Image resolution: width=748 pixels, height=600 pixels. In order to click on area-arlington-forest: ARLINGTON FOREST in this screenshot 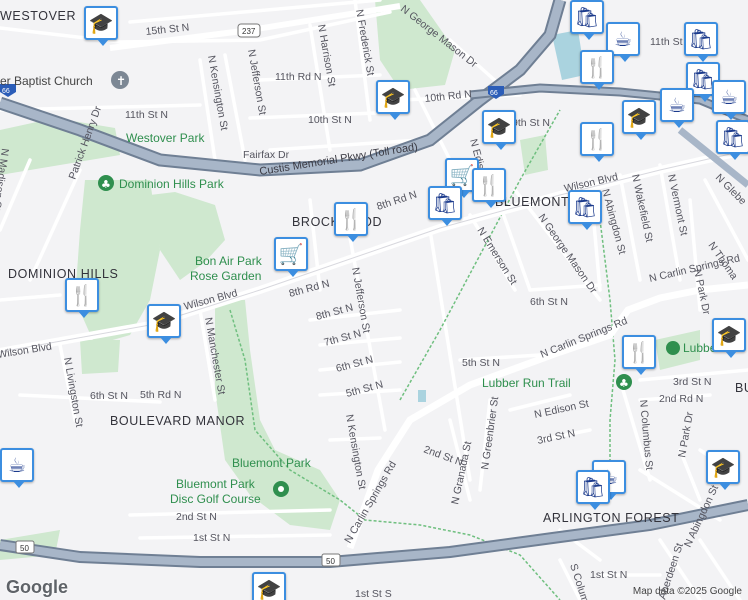, I will do `click(611, 518)`.